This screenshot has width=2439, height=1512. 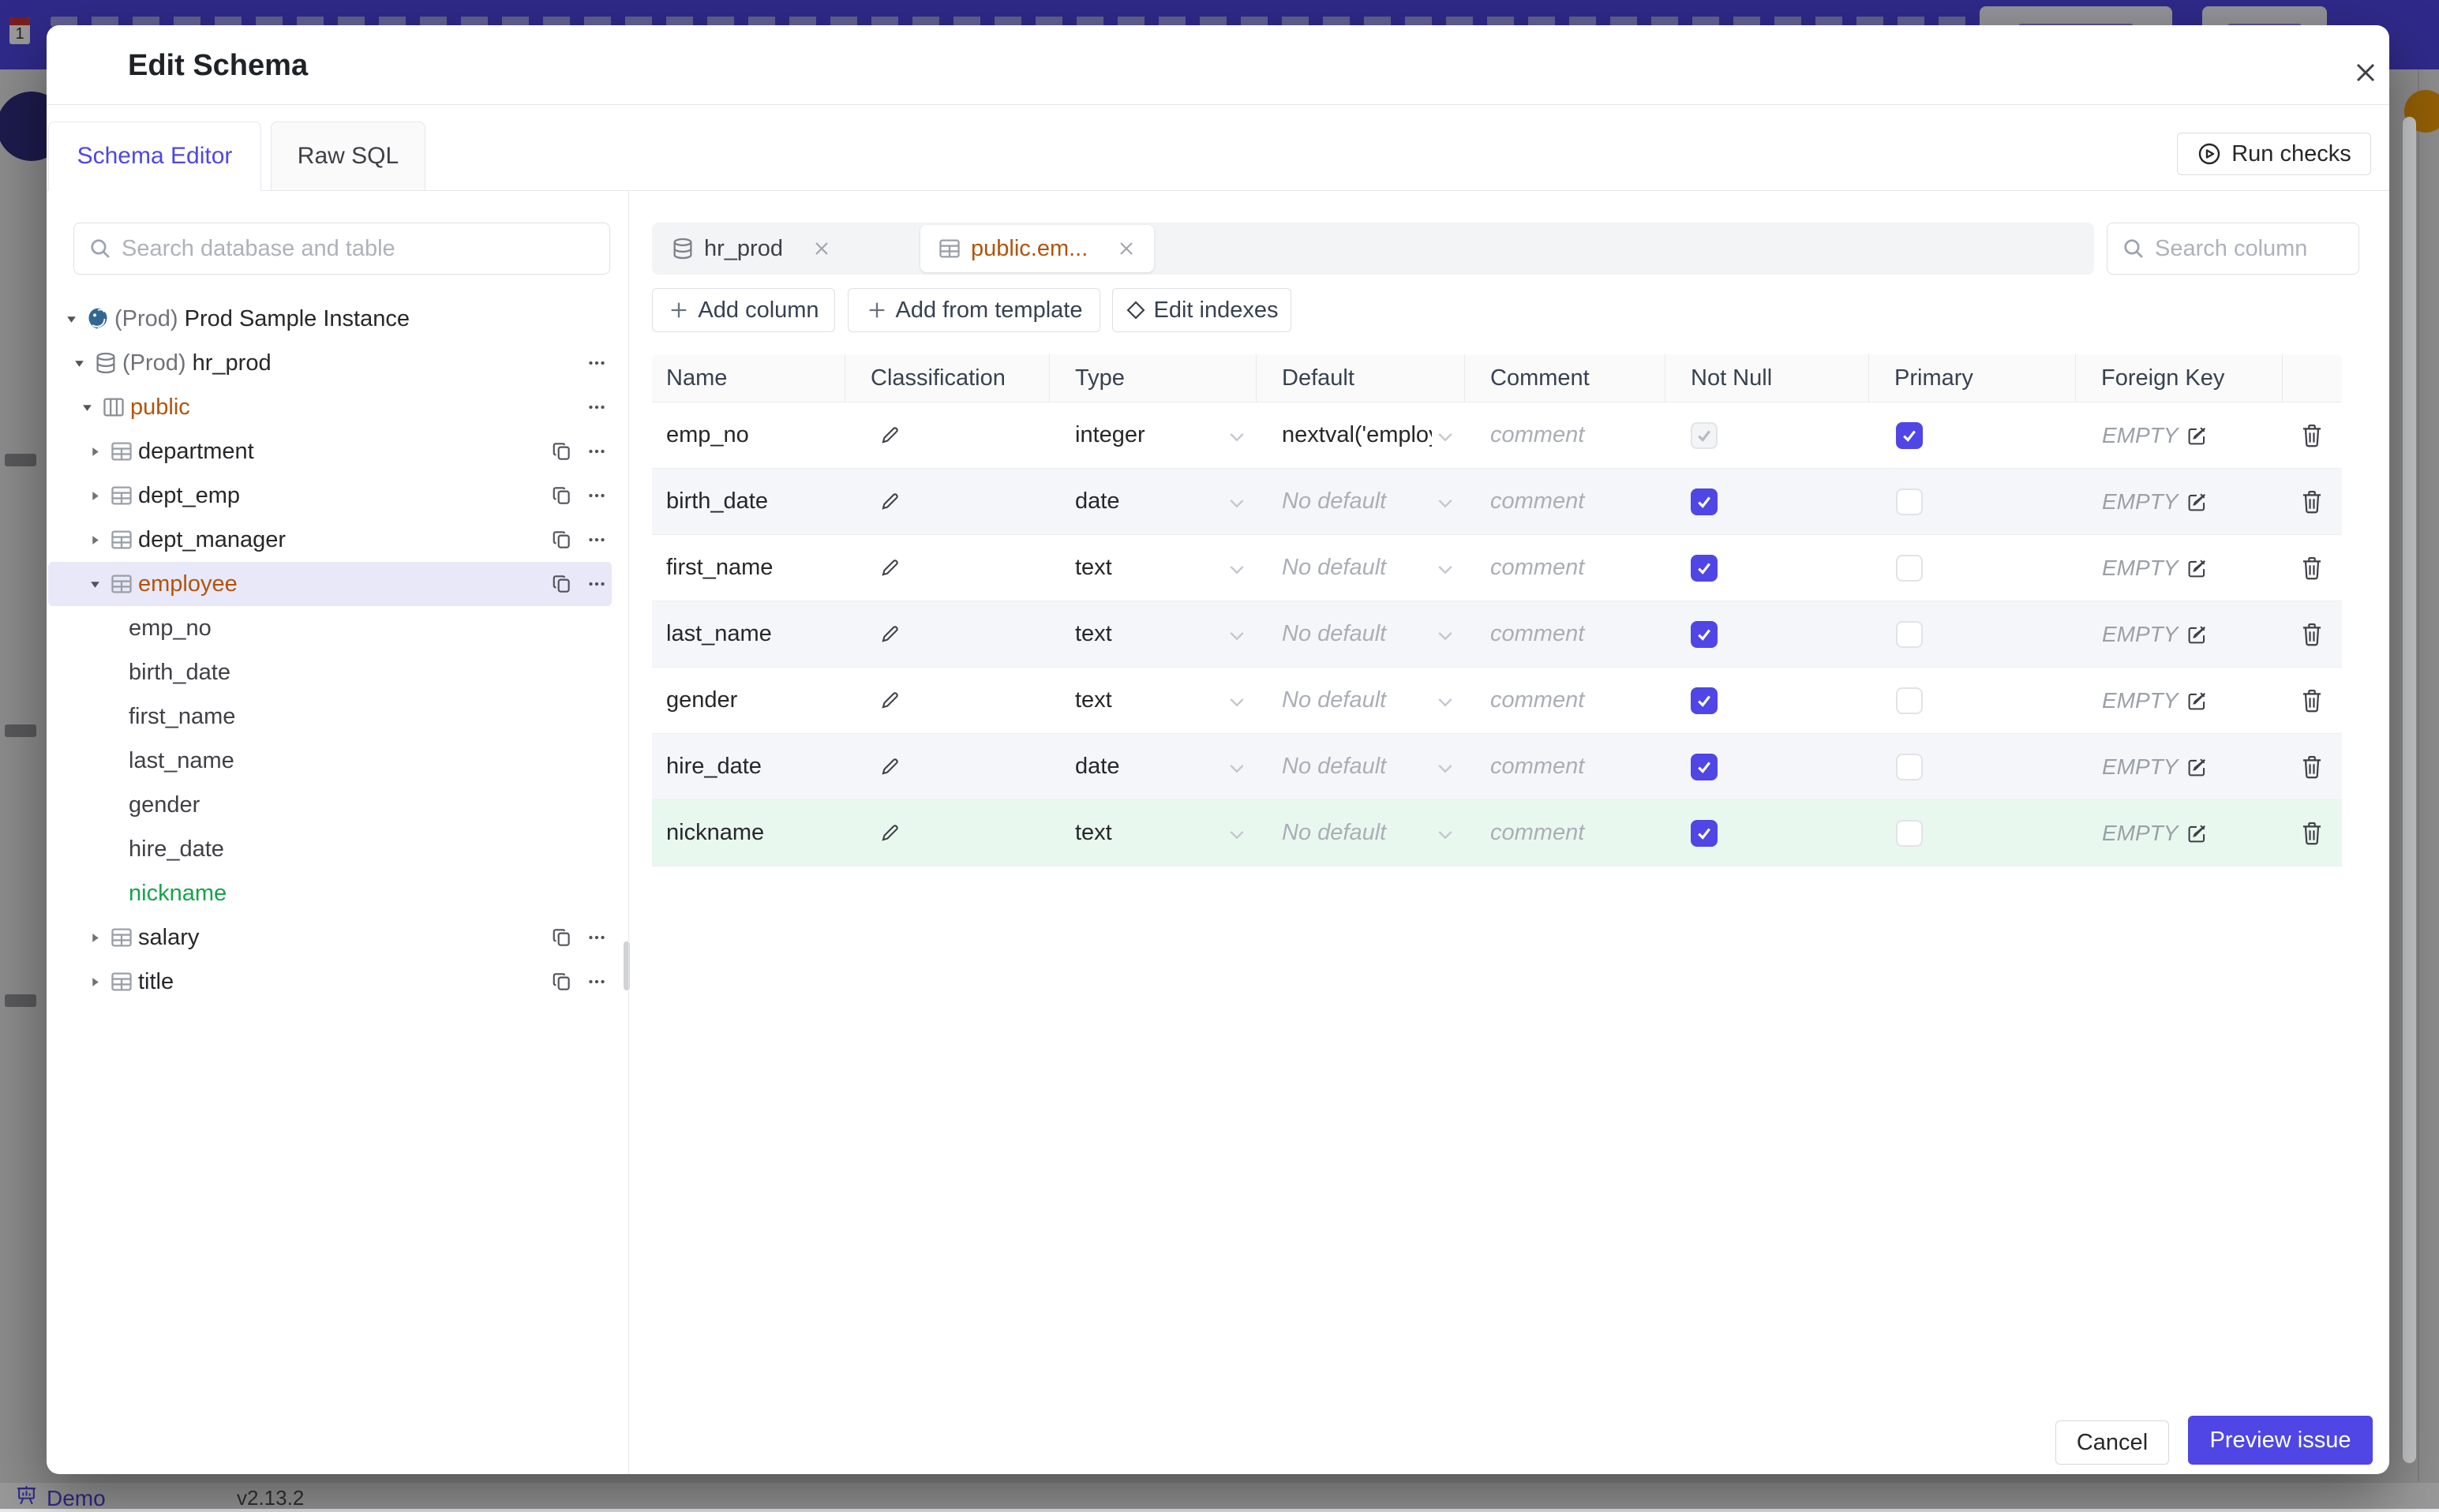 What do you see at coordinates (628, 832) in the screenshot?
I see `panel-divider` at bounding box center [628, 832].